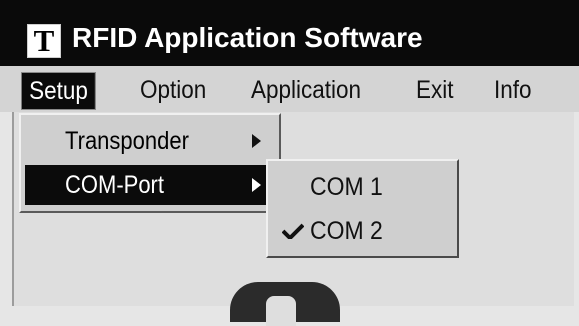 This screenshot has height=326, width=579. Describe the element at coordinates (150, 163) in the screenshot. I see `setup-dropdown: Transponder COM-Port` at that location.